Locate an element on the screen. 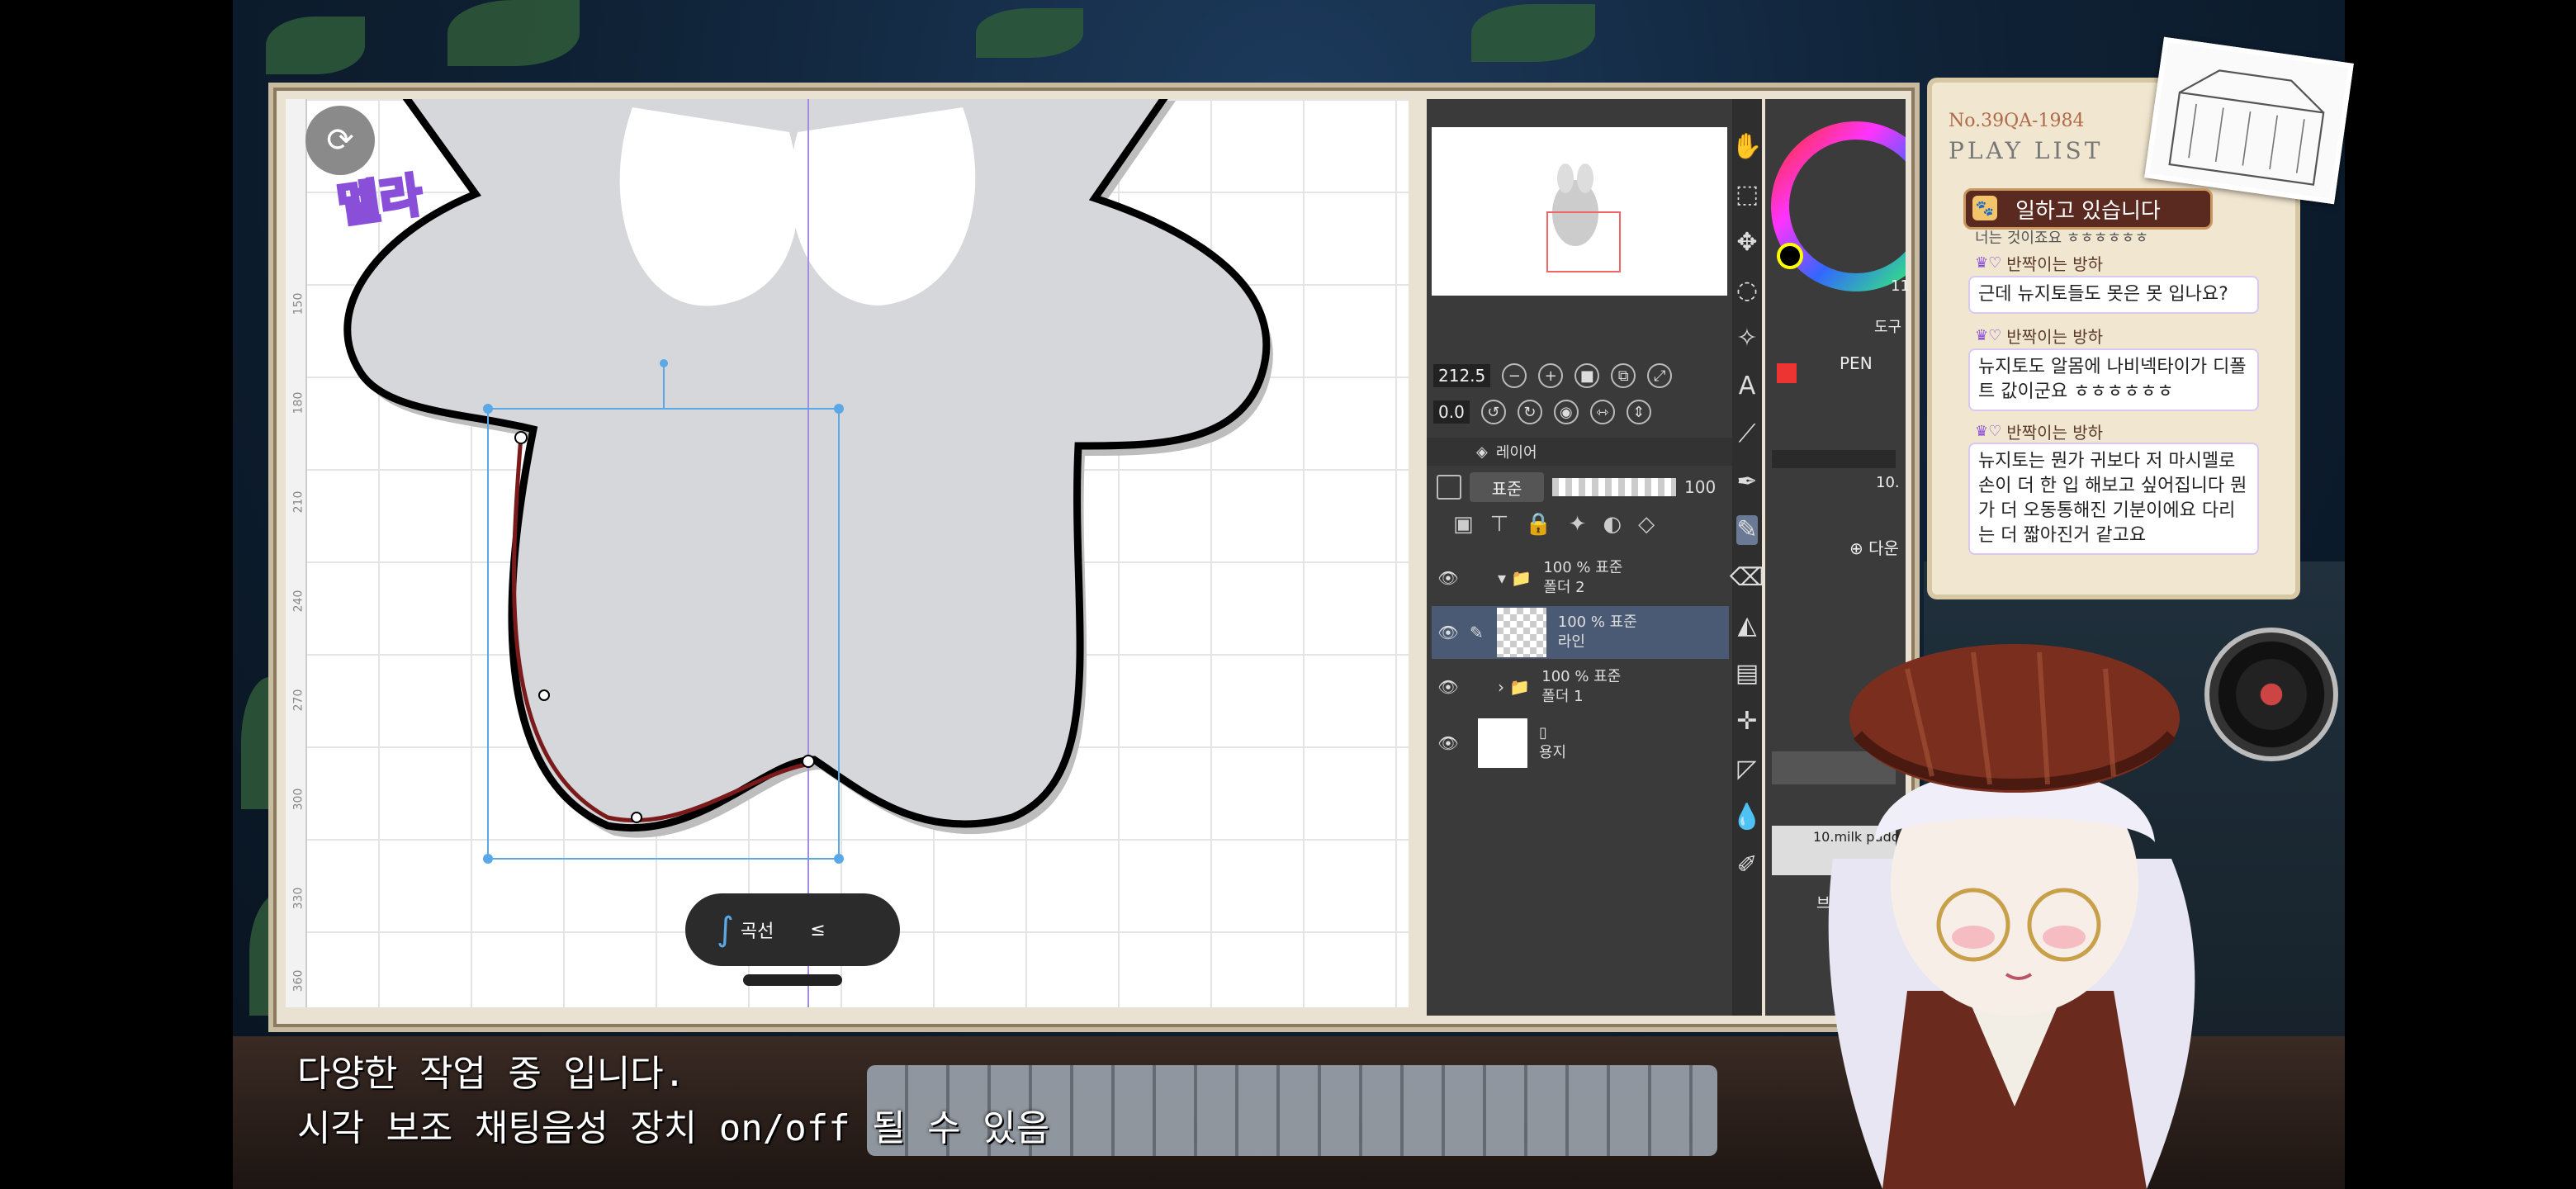 The image size is (2576, 1189). curve-tool-popup: ∫ 곡선 ≤ is located at coordinates (792, 929).